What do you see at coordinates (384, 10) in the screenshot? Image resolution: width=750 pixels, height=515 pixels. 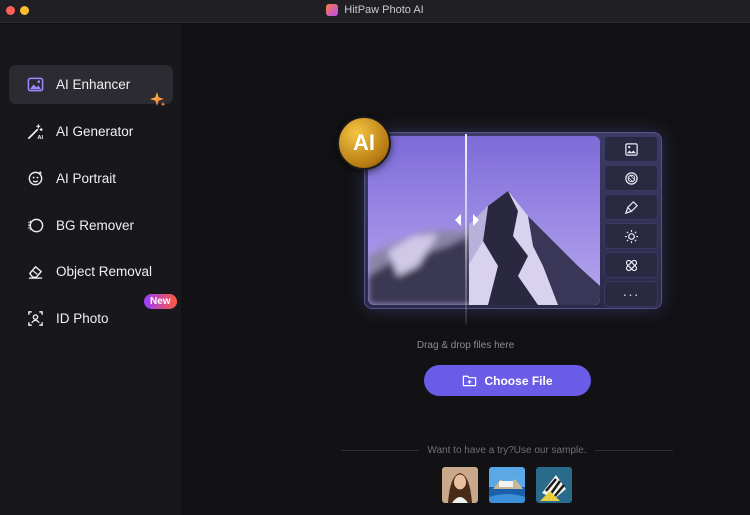 I see `window-title-text: HitPaw Photo AI` at bounding box center [384, 10].